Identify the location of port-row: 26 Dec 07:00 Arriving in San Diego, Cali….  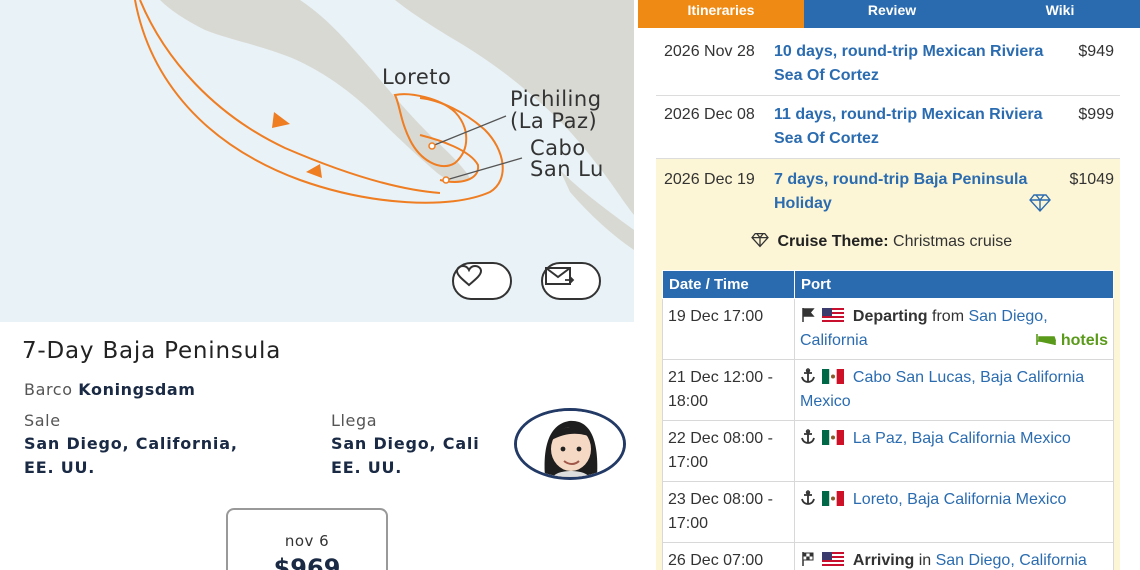
(888, 556).